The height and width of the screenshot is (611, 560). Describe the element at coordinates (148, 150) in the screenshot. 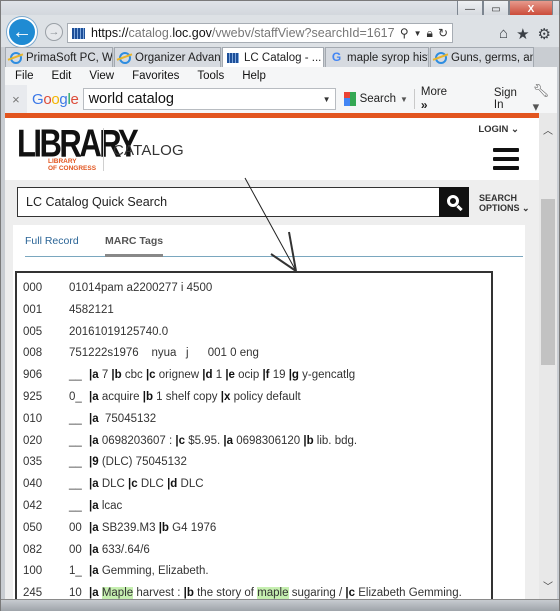

I see `section-title: CATALOG` at that location.